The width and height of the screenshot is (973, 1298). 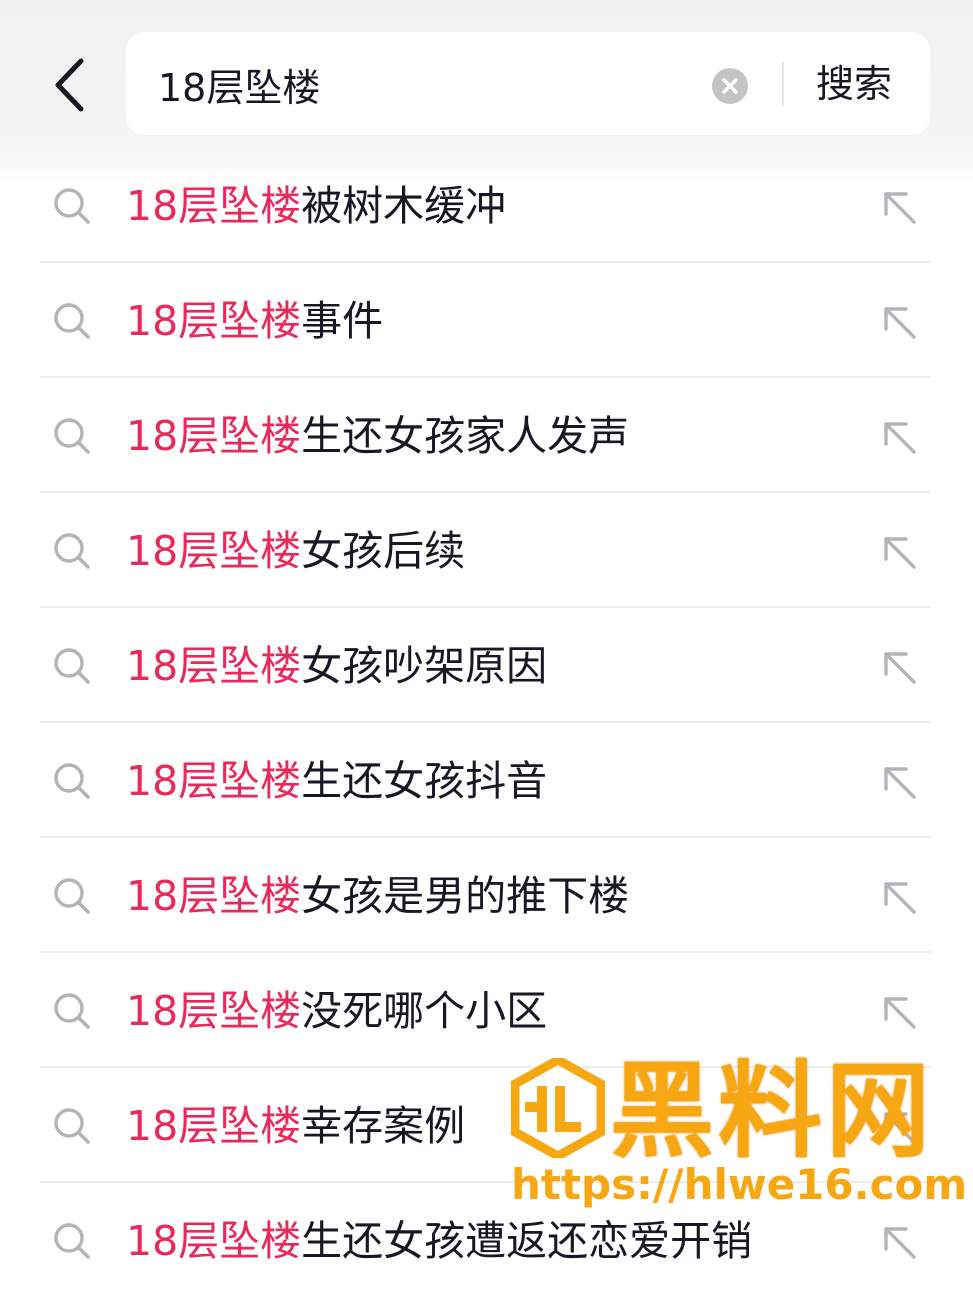 I want to click on search-box: 搜索, so click(x=528, y=83).